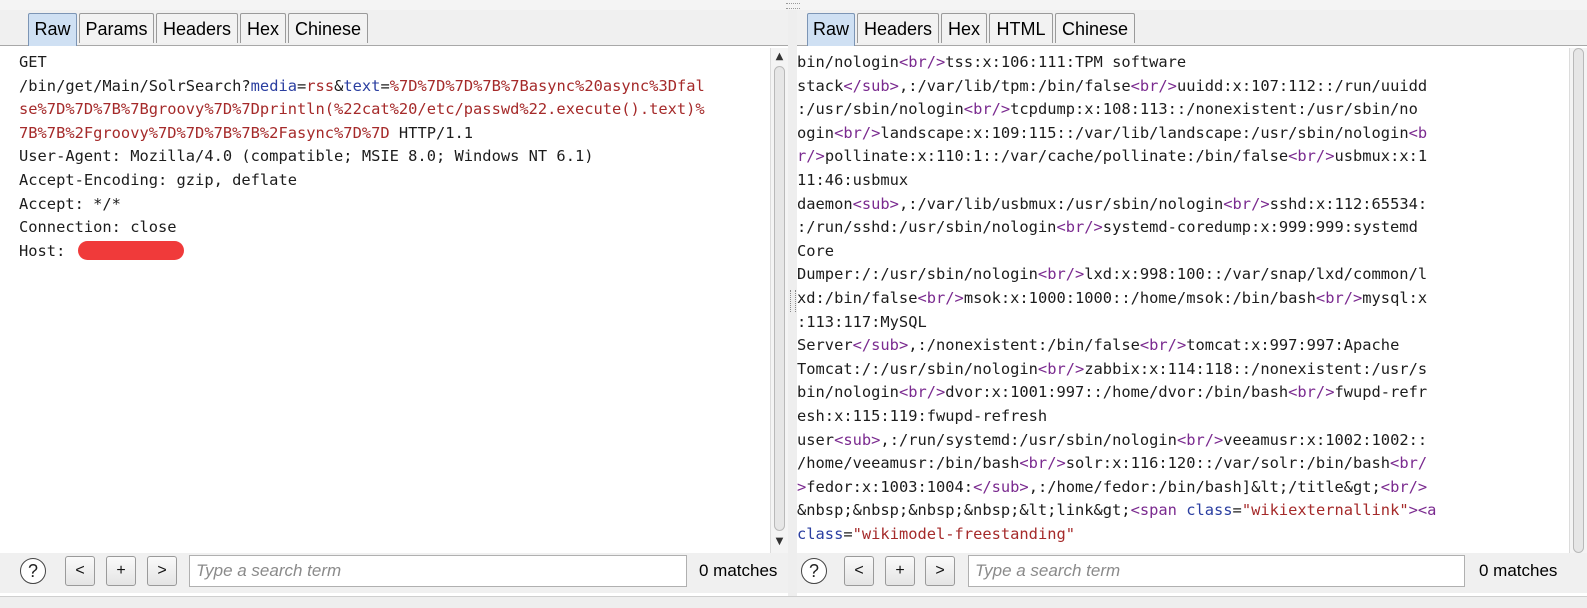 The width and height of the screenshot is (1587, 608). I want to click on text-segment: /bin/get/Main/SolrSearch?, so click(135, 85).